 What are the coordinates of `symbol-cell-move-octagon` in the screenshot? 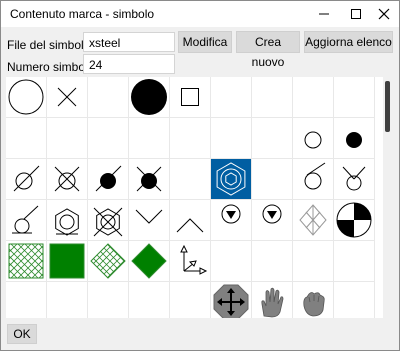 It's located at (231, 299).